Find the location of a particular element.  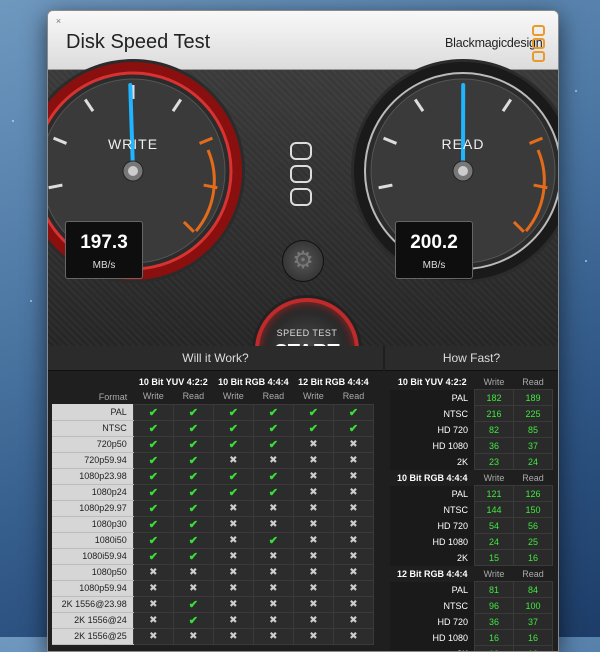

group-header: 10 Bit YUV 4:2:2 is located at coordinates (432, 382).